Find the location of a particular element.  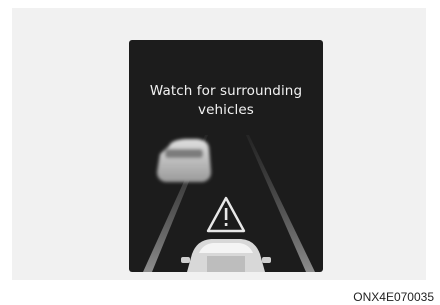

warning-message-line2: vehicles is located at coordinates (226, 110).